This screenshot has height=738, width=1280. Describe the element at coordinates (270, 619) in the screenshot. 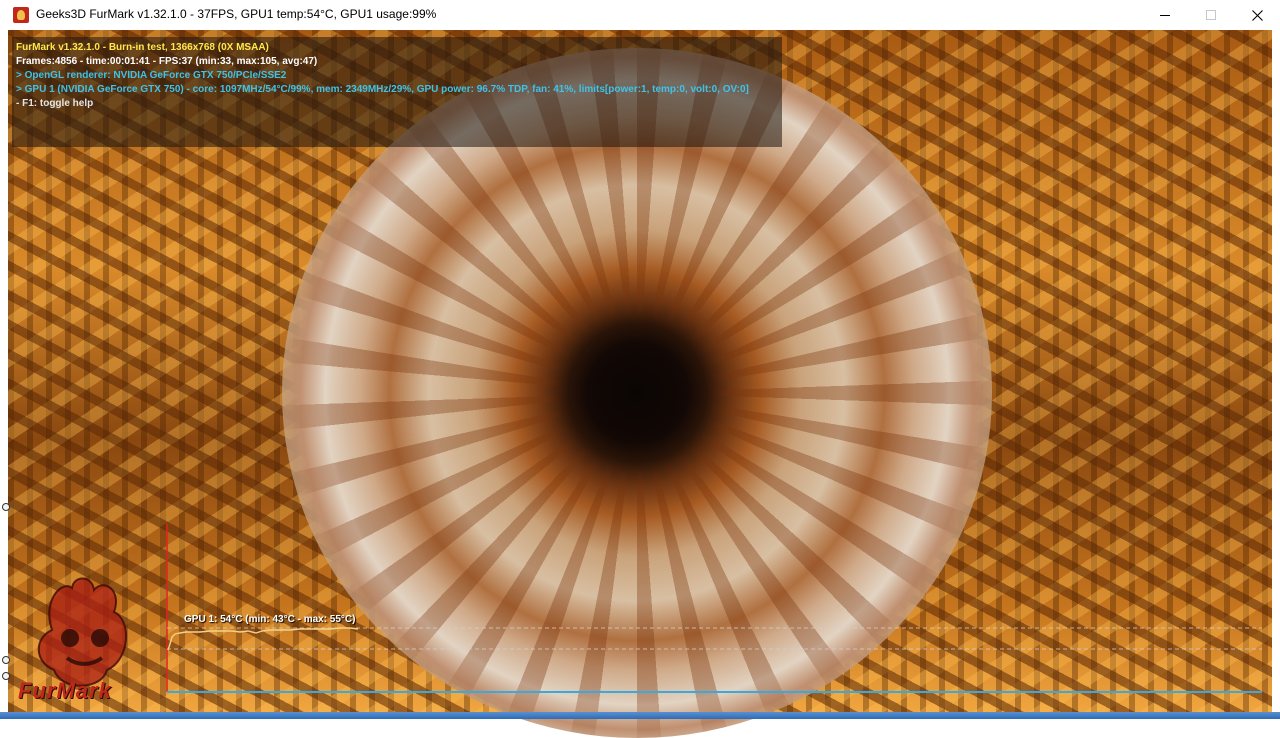

I see `graph-temperature-label: GPU 1: 54°C (min: 43°C - max: 55°C)` at that location.